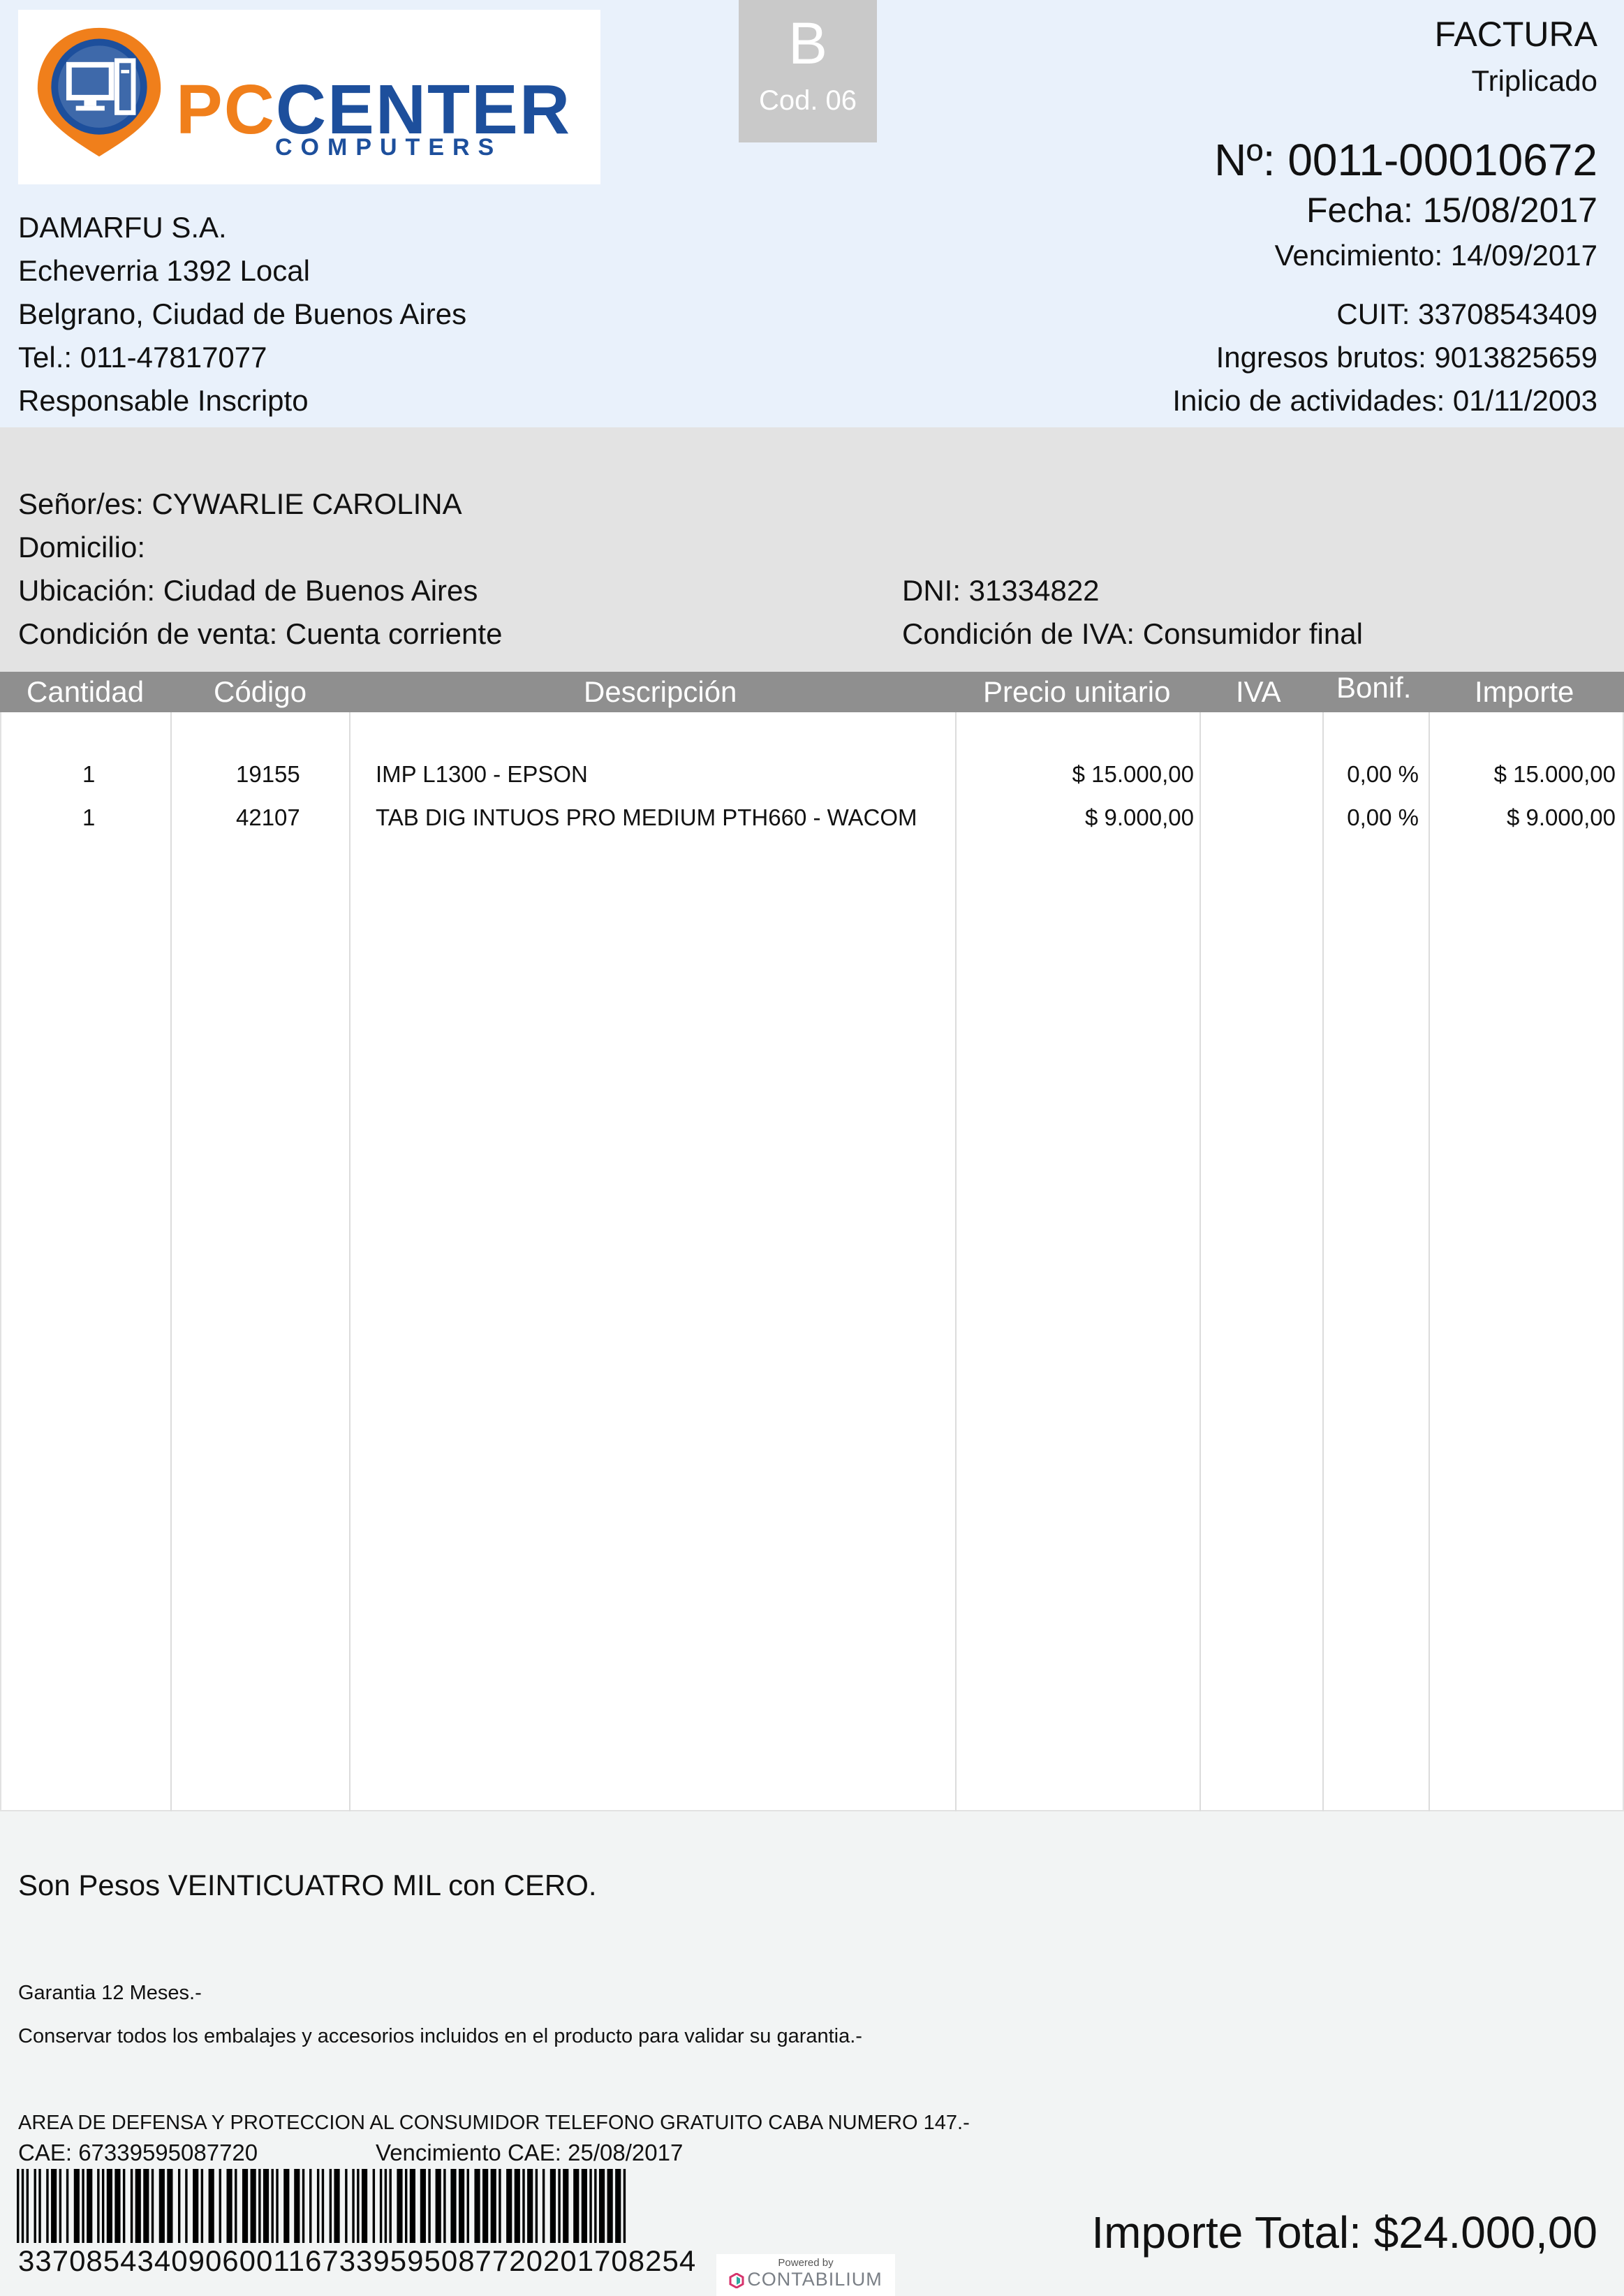 This screenshot has width=1624, height=2296. Describe the element at coordinates (1561, 817) in the screenshot. I see `item-amount: $ 9.000,00` at that location.